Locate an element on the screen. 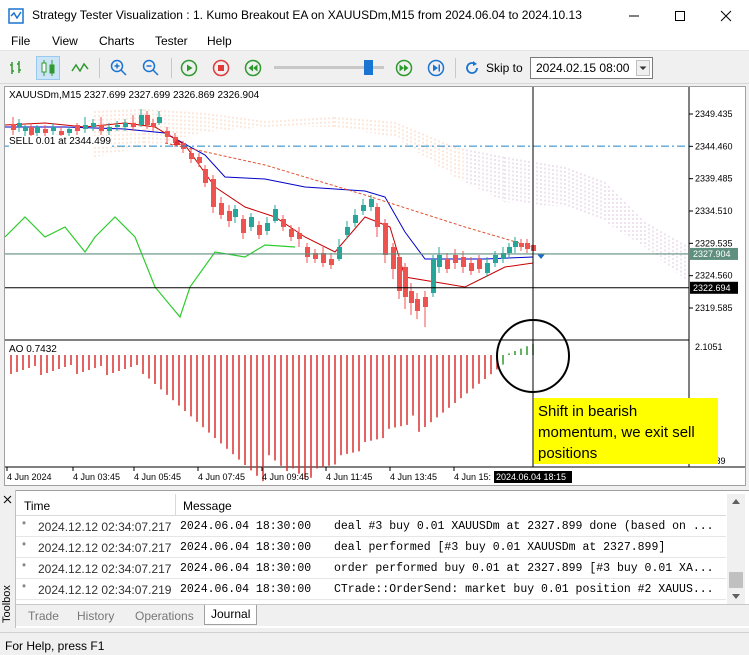 The height and width of the screenshot is (655, 749). green-line is located at coordinates (150, 267).